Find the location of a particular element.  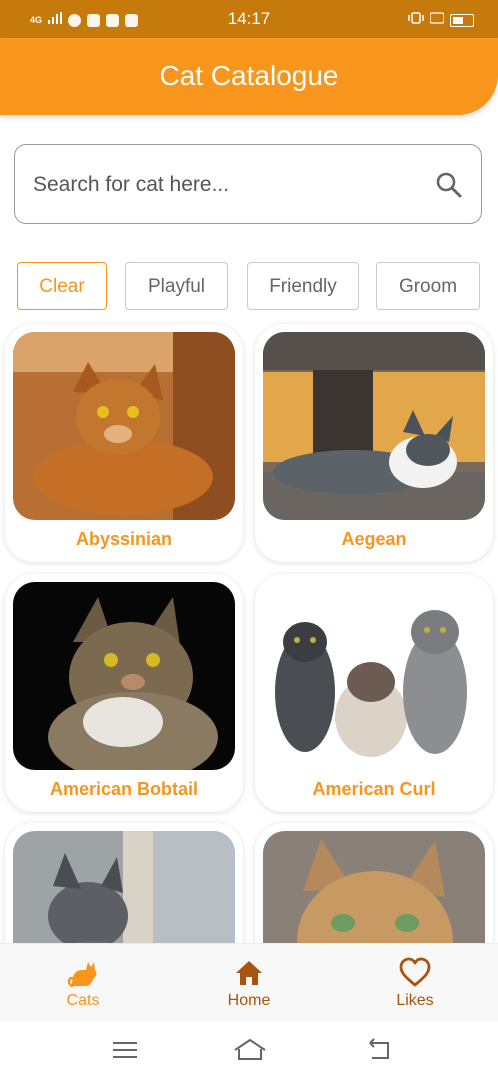

nav-likes: Likes is located at coordinates (415, 983).